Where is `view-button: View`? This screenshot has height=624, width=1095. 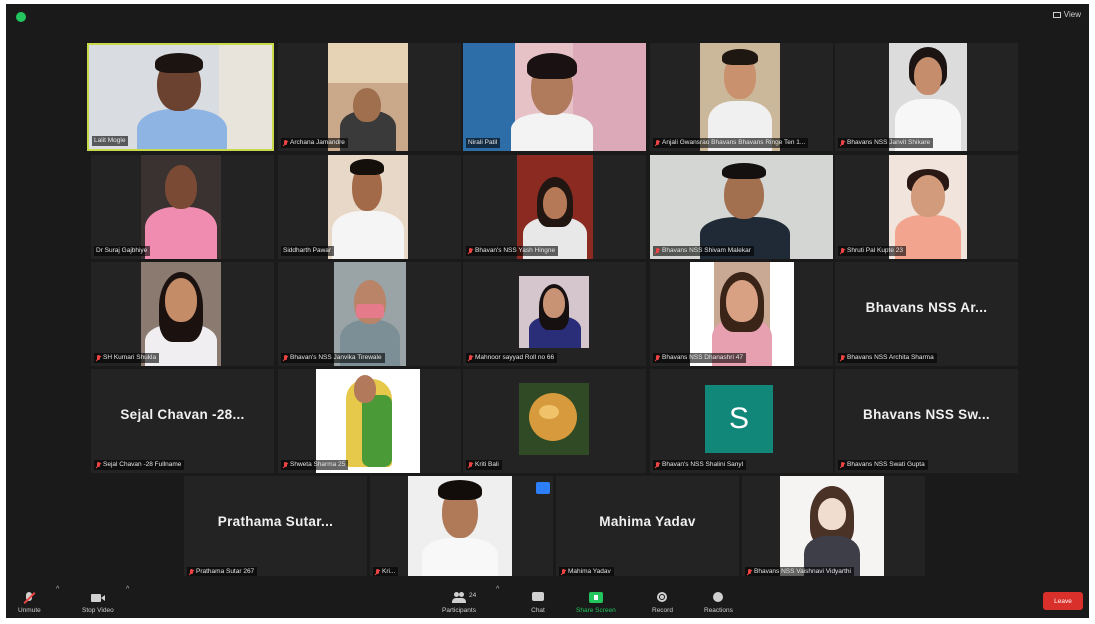 view-button: View is located at coordinates (1066, 14).